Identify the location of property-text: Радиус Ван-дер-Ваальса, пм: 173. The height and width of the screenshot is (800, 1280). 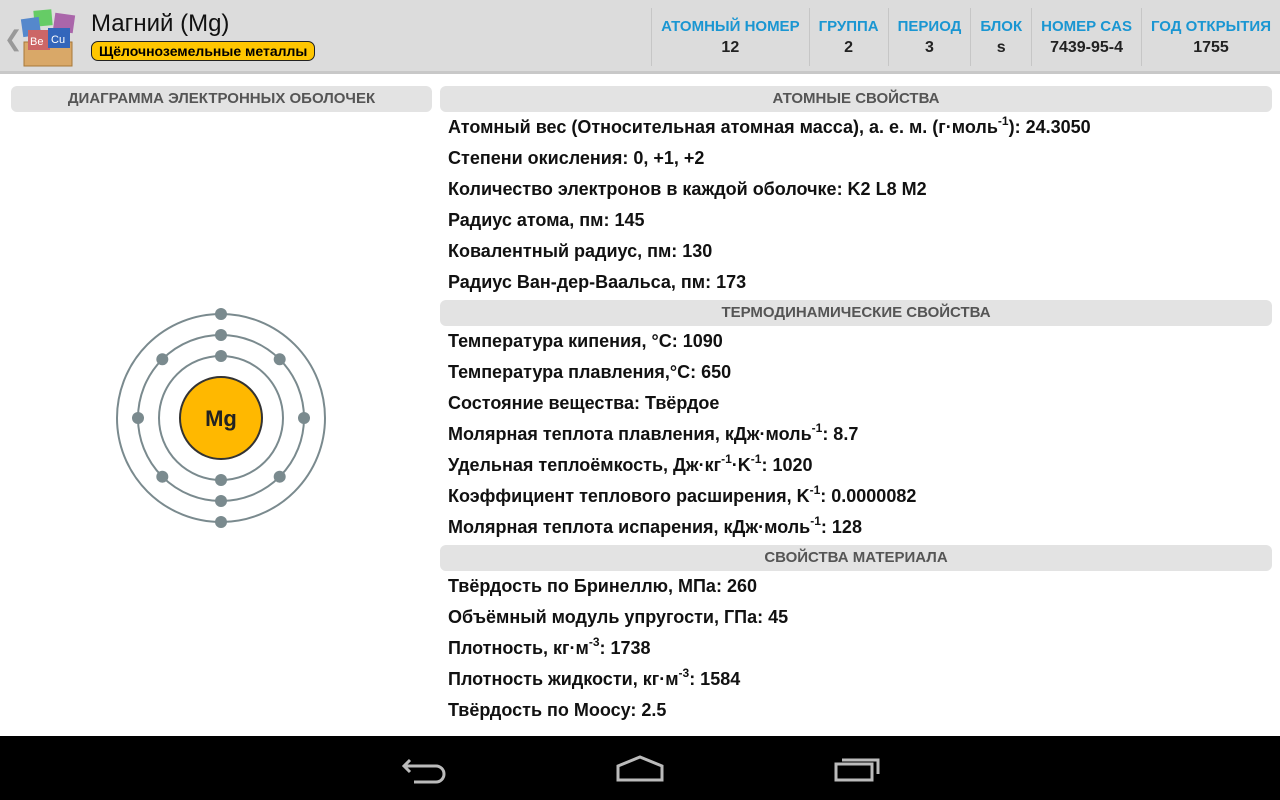
(597, 282).